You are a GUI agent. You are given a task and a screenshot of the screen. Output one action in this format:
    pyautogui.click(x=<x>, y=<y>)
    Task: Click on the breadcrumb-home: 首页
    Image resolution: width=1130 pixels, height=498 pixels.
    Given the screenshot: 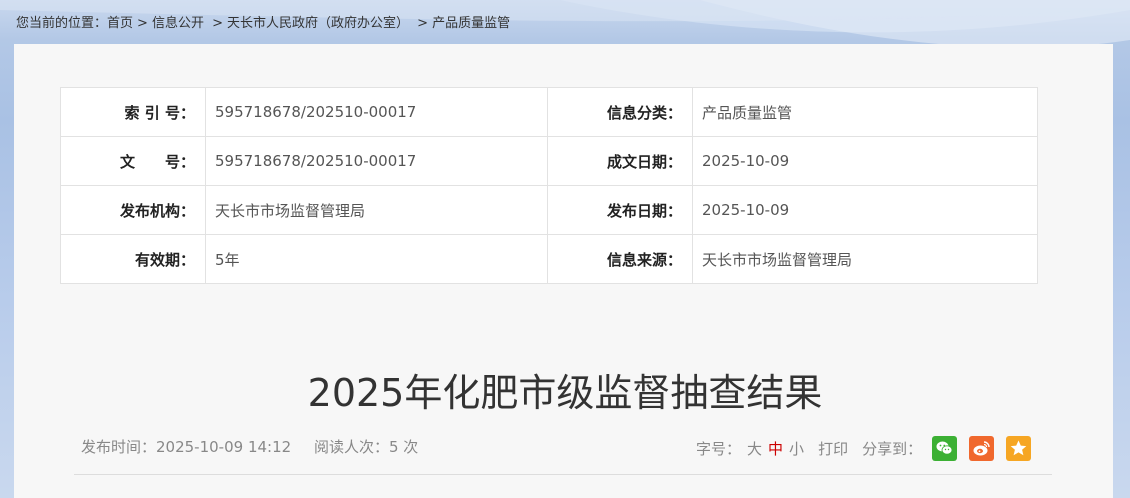 What is the action you would take?
    pyautogui.click(x=120, y=23)
    